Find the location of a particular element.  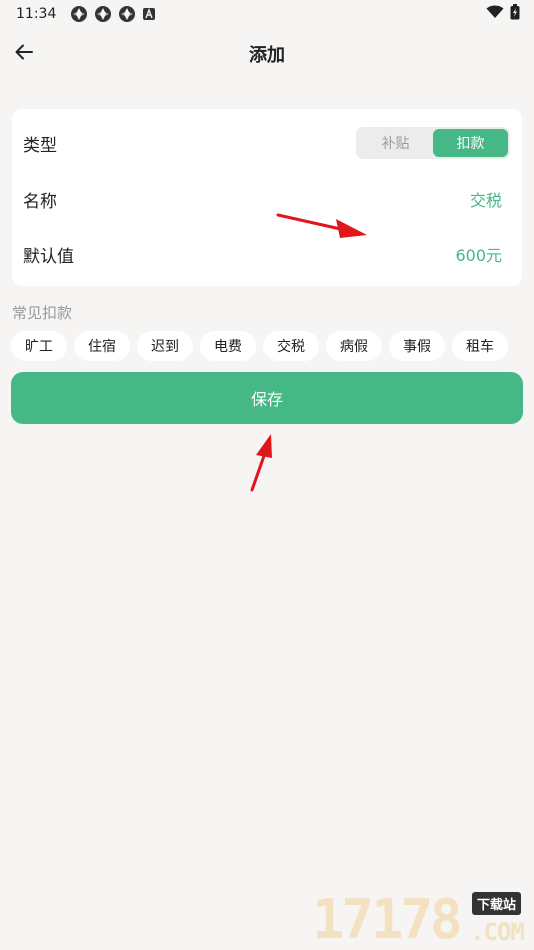

watermark-number: 17178 is located at coordinates (387, 919).